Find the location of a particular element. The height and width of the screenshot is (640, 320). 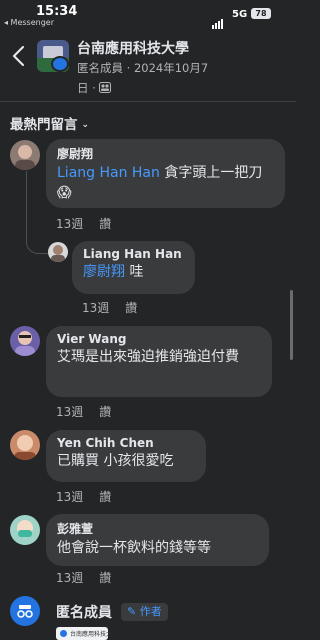

pip-preview: 台南應用科技大.. is located at coordinates (86, 633).